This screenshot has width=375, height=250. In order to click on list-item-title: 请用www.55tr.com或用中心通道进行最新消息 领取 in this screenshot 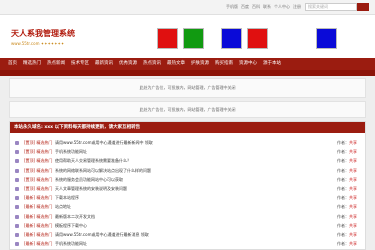, I will do `click(102, 235)`.